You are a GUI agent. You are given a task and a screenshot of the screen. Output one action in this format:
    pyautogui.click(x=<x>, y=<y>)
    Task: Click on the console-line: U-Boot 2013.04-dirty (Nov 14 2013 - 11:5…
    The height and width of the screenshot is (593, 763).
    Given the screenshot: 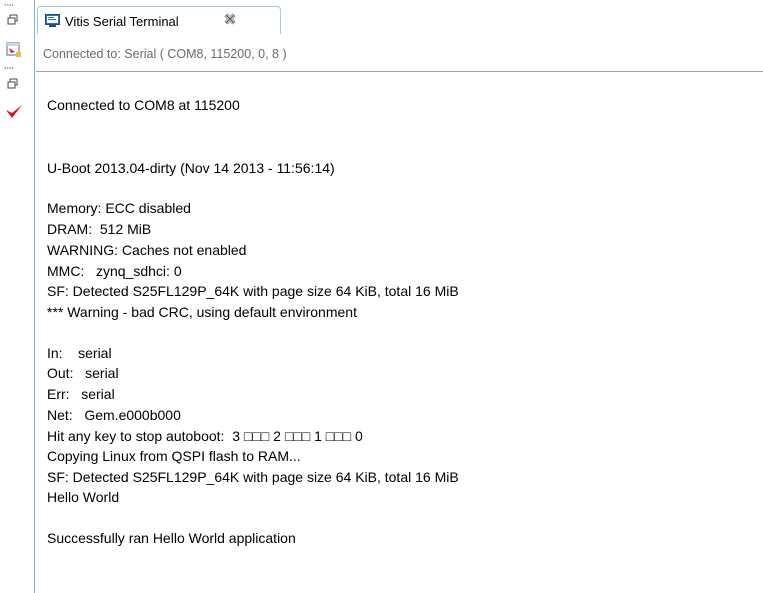 What is the action you would take?
    pyautogui.click(x=191, y=168)
    